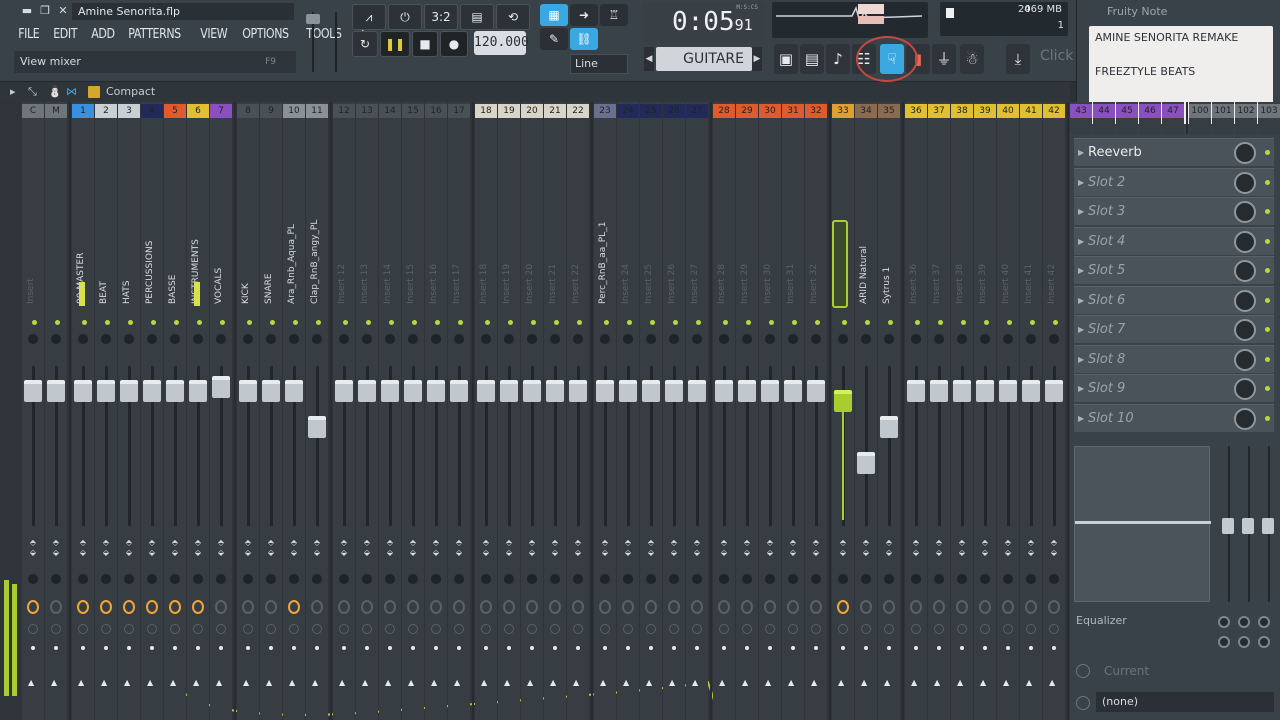  I want to click on mixer-track-1: 1 00 MASTER ⬘ ⬙ ▲, so click(83, 411).